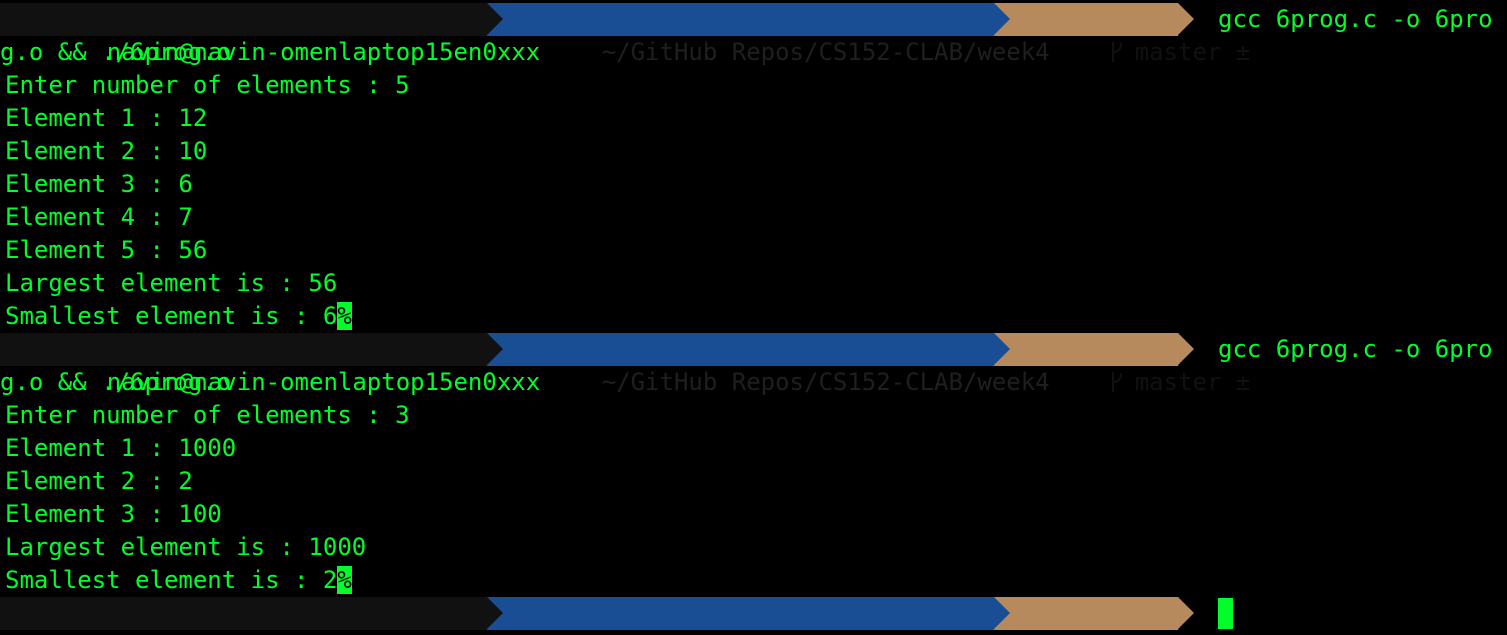 The height and width of the screenshot is (635, 1507). Describe the element at coordinates (99, 184) in the screenshot. I see `output-line: Element 3 : 6` at that location.